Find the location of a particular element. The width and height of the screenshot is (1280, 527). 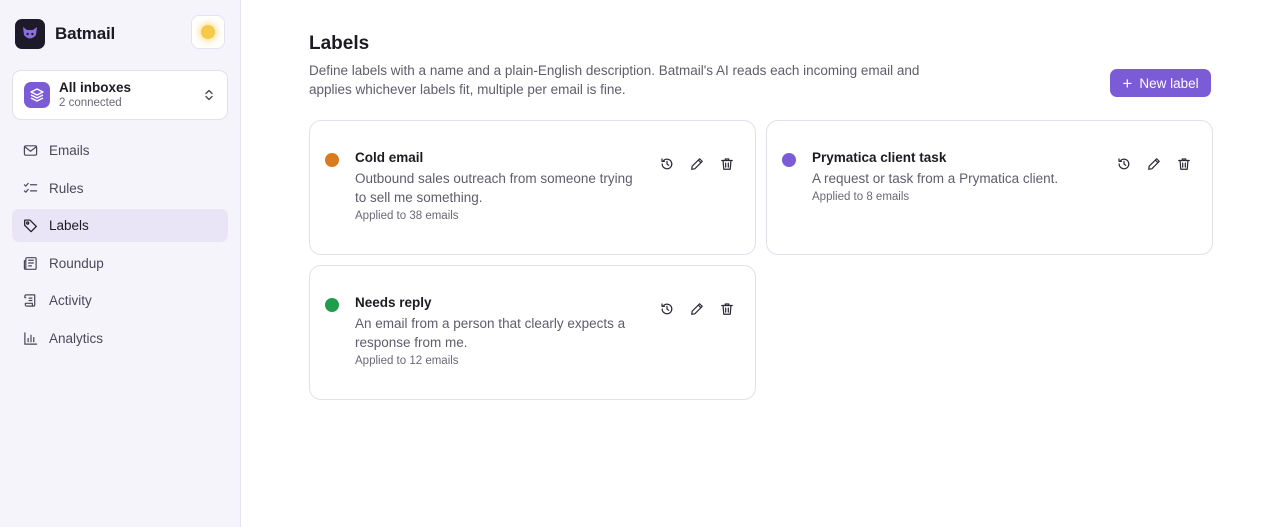

sidebar-item-label: Emails is located at coordinates (69, 150).